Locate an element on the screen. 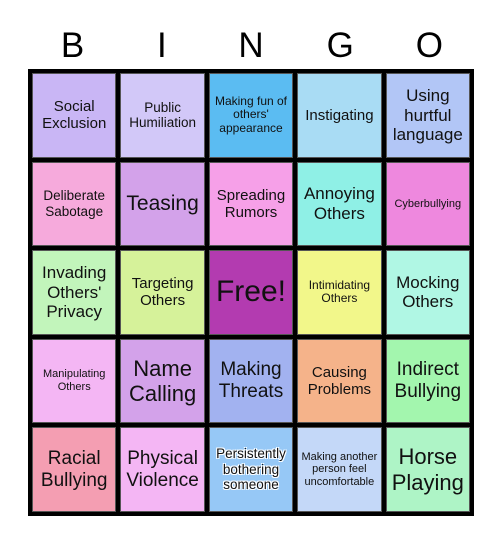  bingo-cell: Teasing is located at coordinates (162, 204).